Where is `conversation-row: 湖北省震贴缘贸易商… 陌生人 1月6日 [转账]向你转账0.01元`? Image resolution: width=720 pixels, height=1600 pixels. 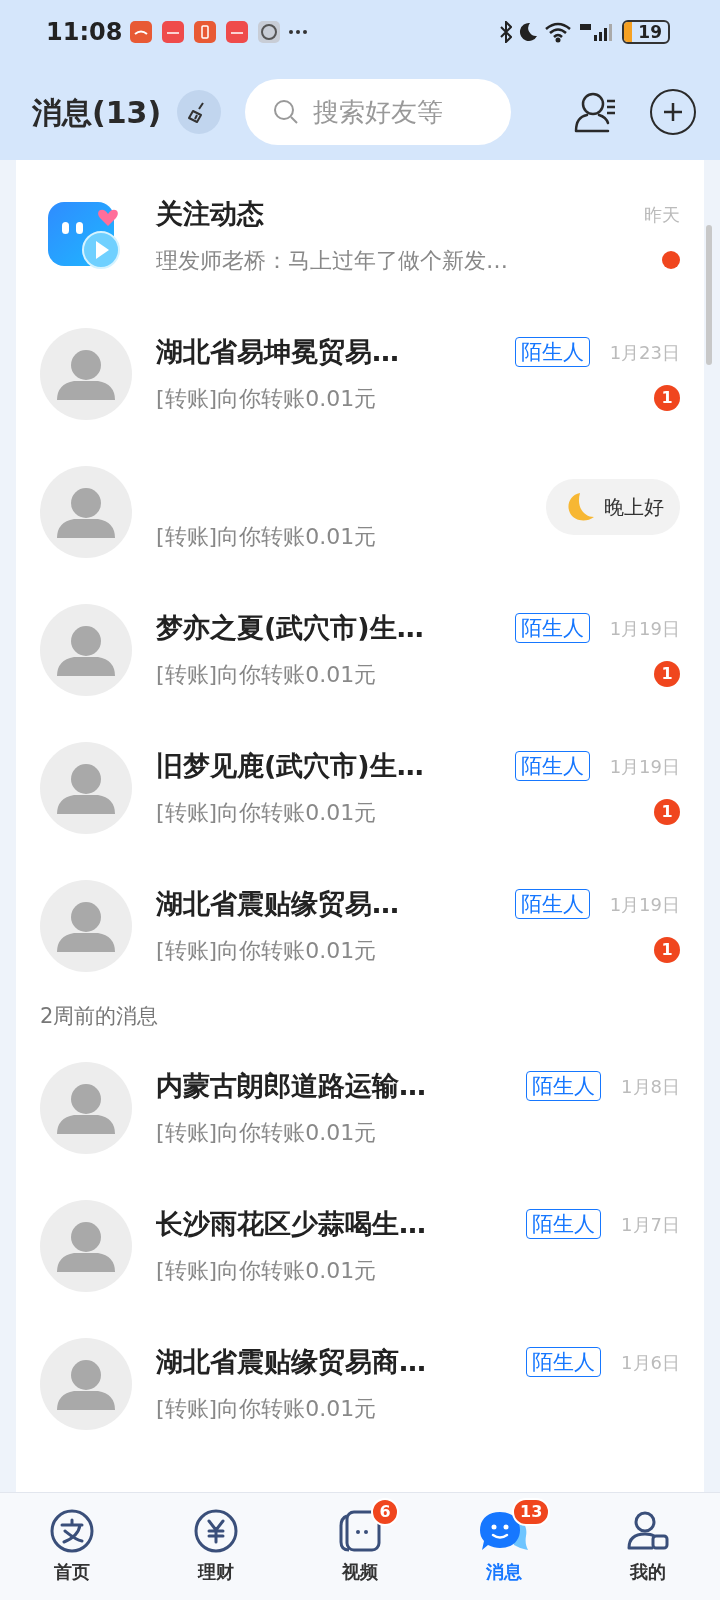
conversation-row: 湖北省震贴缘贸易商… 陌生人 1月6日 [转账]向你转账0.01元 is located at coordinates (360, 1384).